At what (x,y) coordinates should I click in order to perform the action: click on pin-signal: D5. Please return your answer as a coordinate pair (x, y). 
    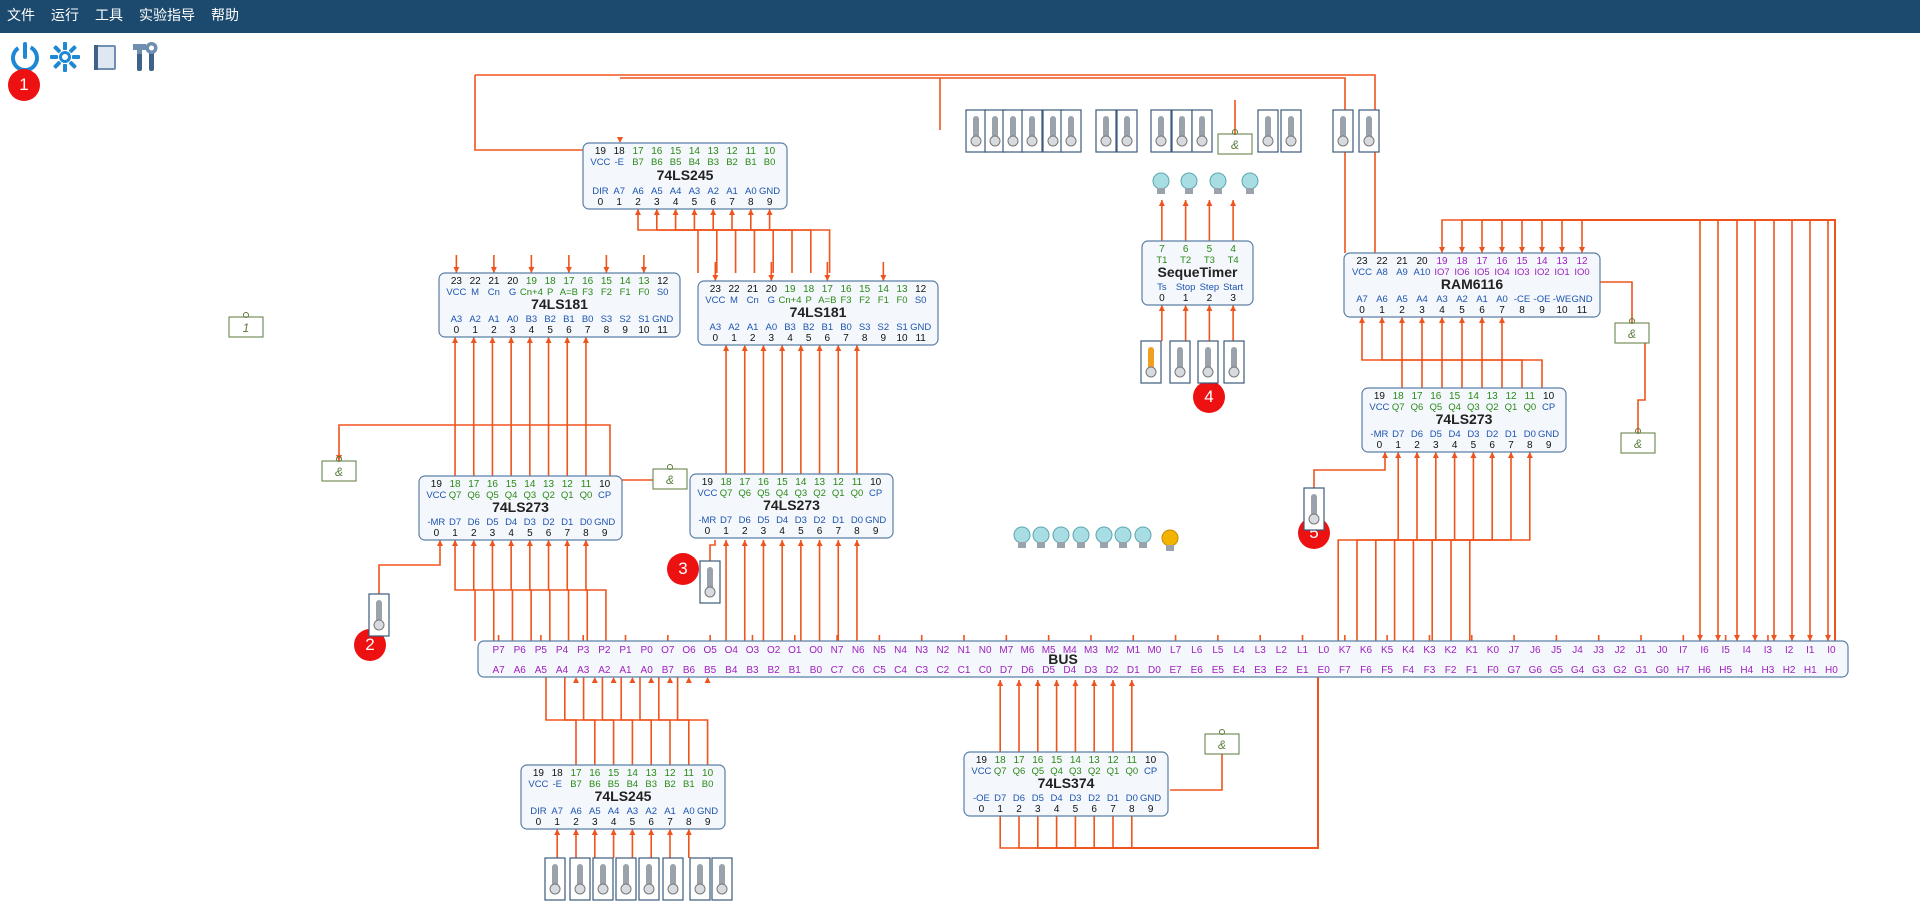
    Looking at the image, I should click on (492, 522).